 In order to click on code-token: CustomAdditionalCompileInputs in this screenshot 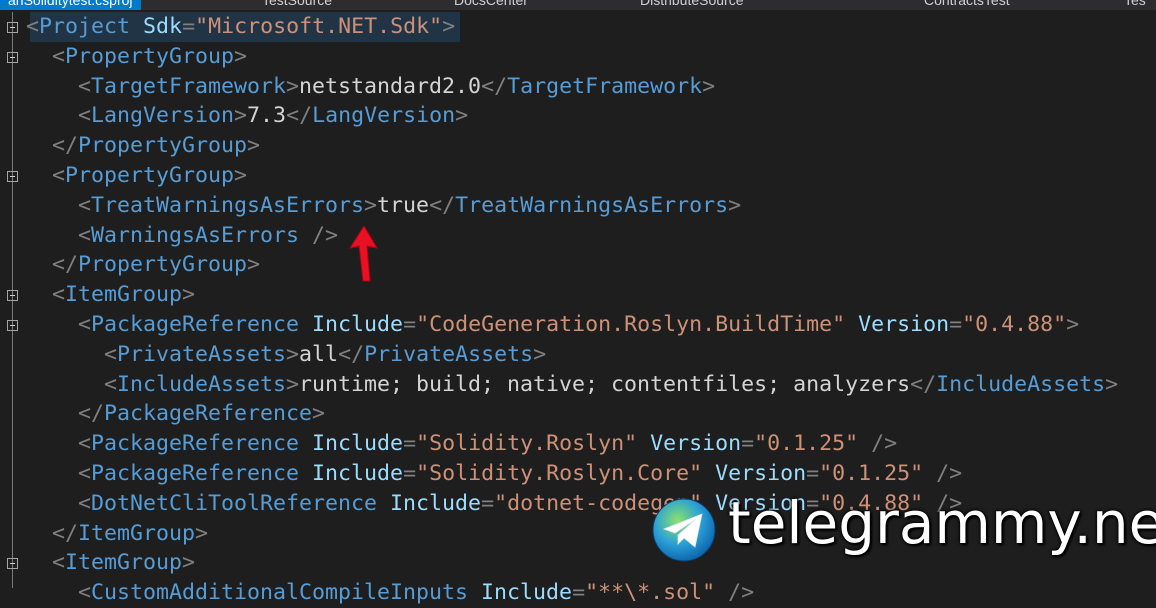, I will do `click(280, 593)`.